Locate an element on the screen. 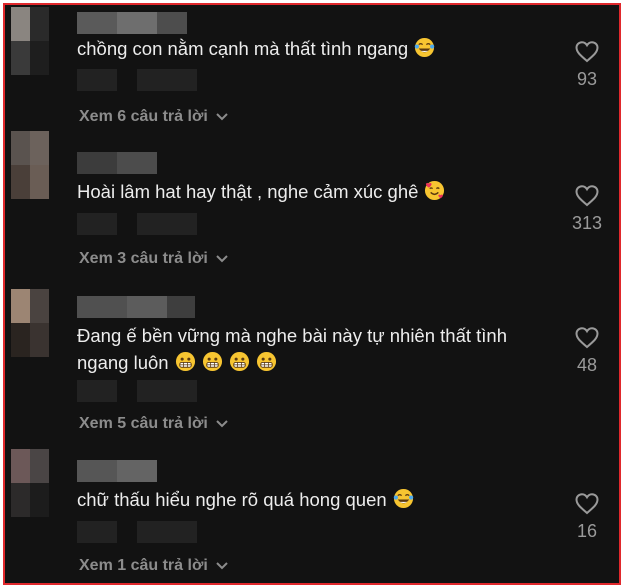  smiling-hearts-emoji-icon is located at coordinates (435, 190).